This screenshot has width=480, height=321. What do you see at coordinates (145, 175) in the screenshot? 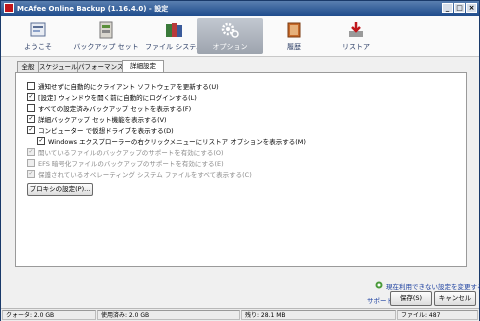
I see `option-label: 保護されているオペレーティング システム ファイルをすべて表示する(C)` at bounding box center [145, 175].